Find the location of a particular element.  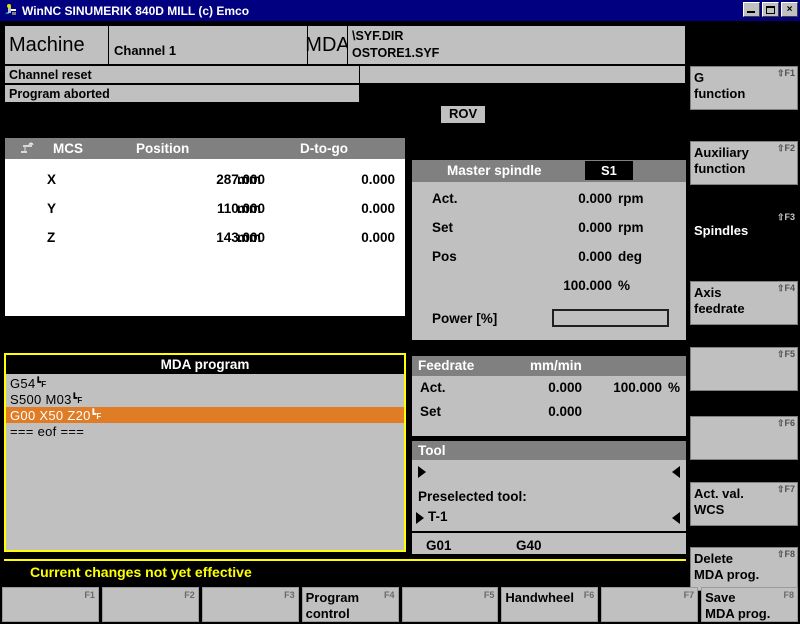

spindle-override-unit: % is located at coordinates (624, 285).